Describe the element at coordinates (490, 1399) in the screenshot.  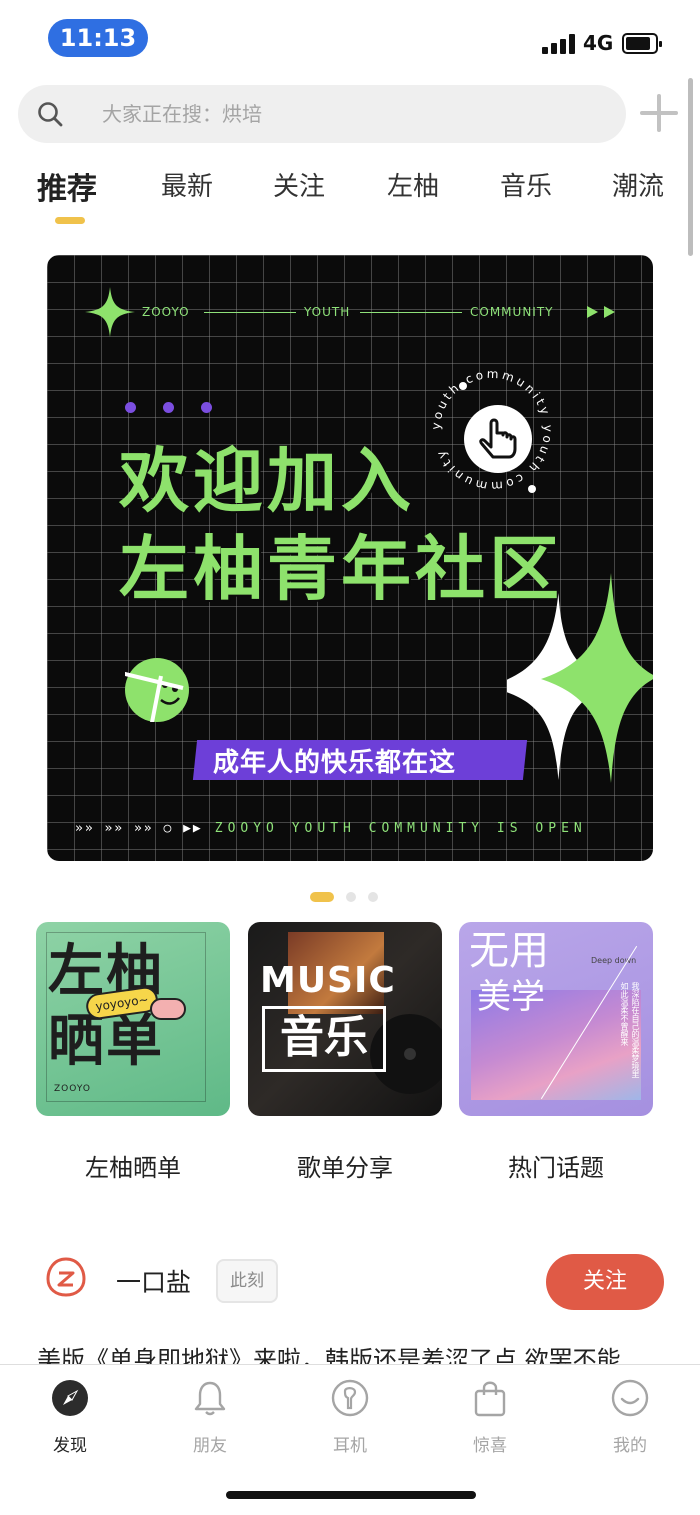
I see `gift-bag-icon` at that location.